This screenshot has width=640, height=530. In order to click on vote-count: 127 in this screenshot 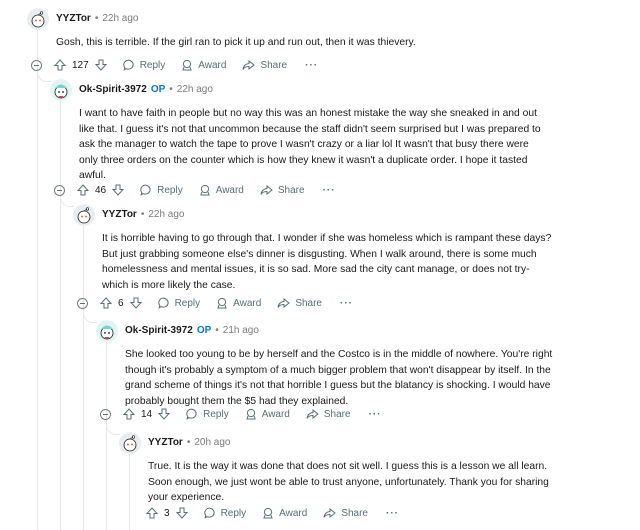, I will do `click(80, 65)`.